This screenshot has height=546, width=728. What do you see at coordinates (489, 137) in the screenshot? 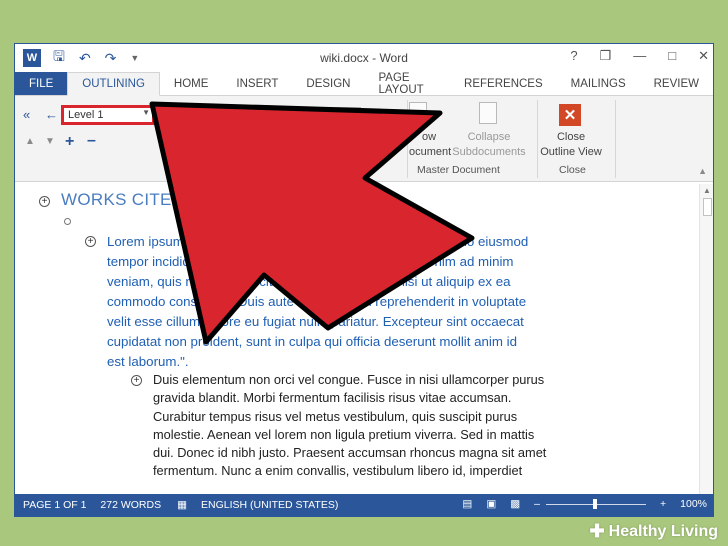
I see `collapse-label-1: Collapse` at bounding box center [489, 137].